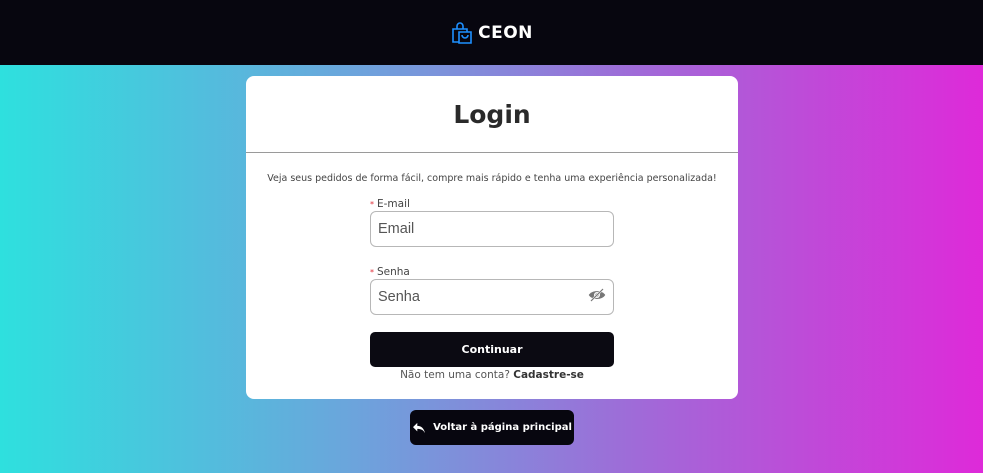 The image size is (983, 473). What do you see at coordinates (502, 427) in the screenshot?
I see `back-button-label: Voltar à página principal` at bounding box center [502, 427].